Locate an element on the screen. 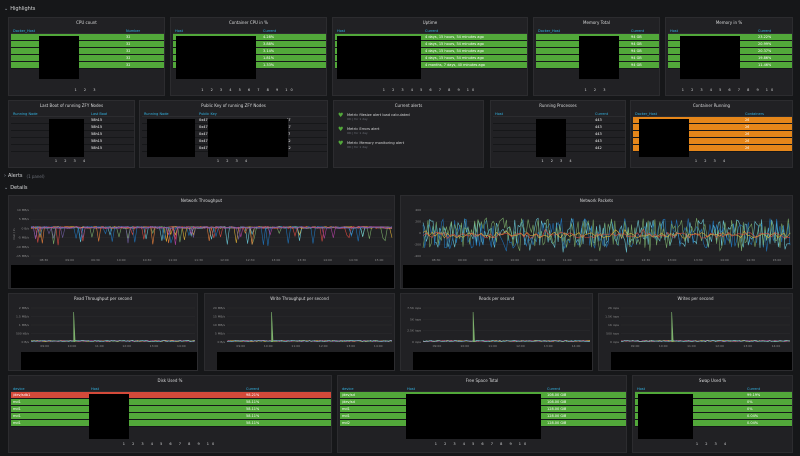 This screenshot has width=800, height=456. col-header: Public Key is located at coordinates (207, 114).